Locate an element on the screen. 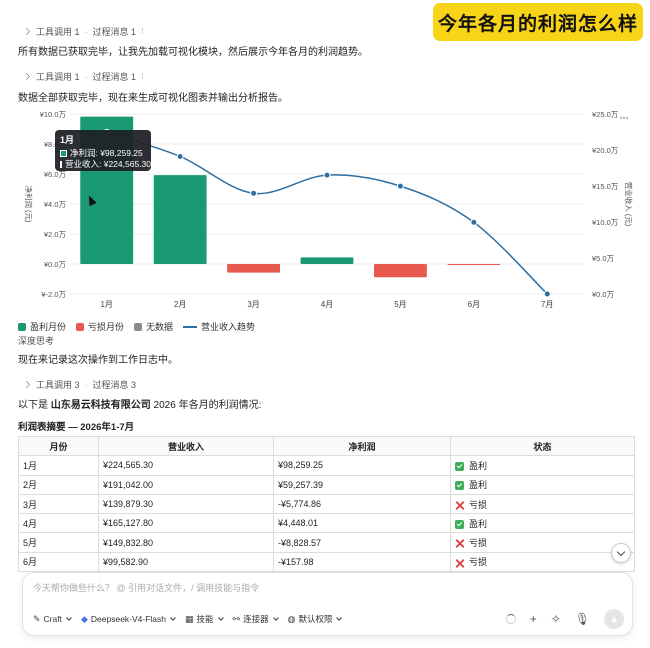 Image resolution: width=650 pixels, height=648 pixels. chart-more-icon: ··· is located at coordinates (624, 117).